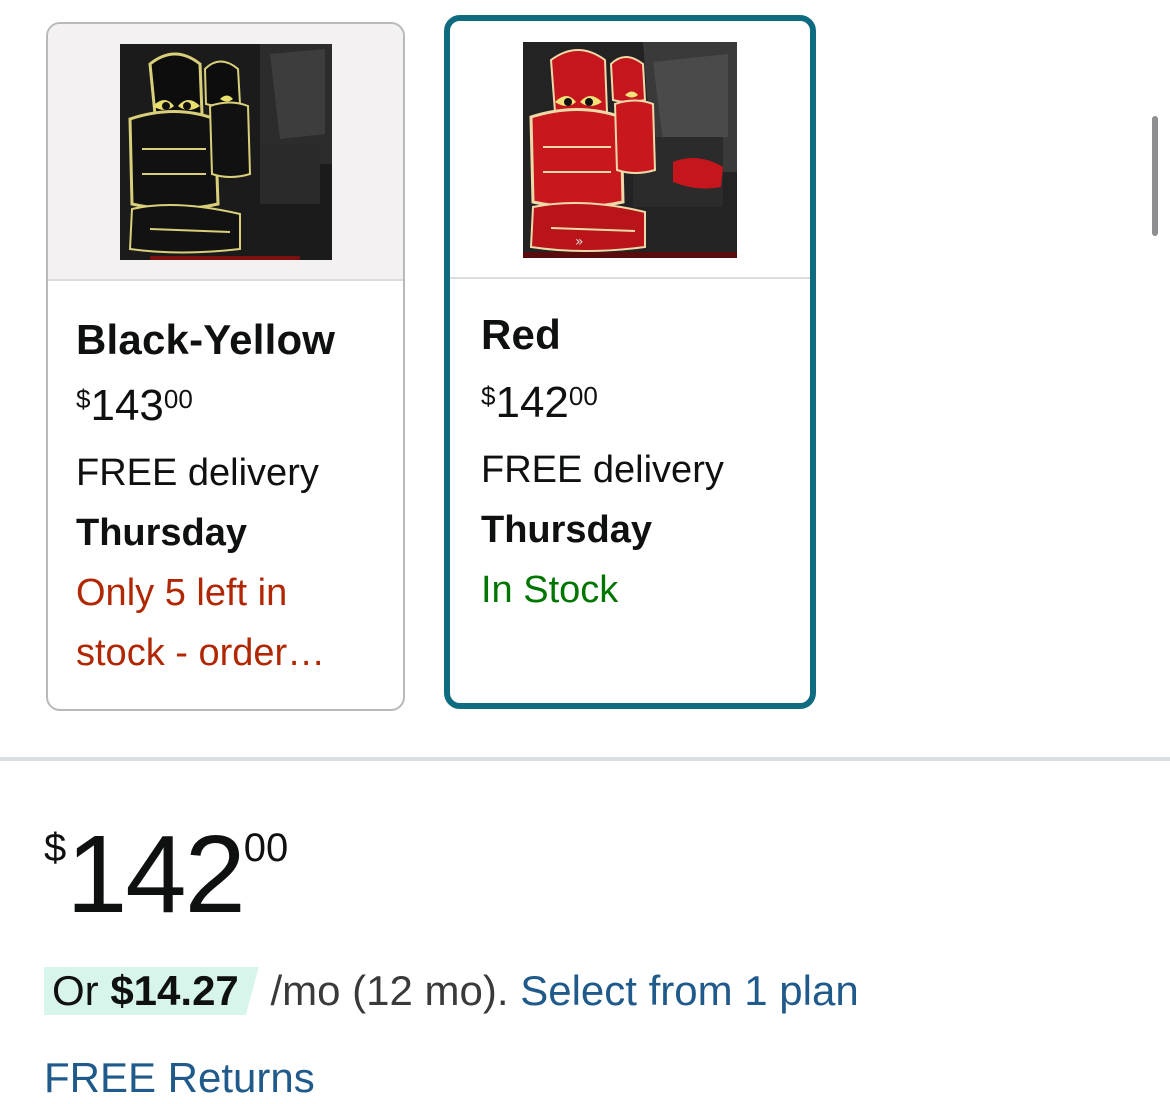 The width and height of the screenshot is (1170, 1104). What do you see at coordinates (550, 590) in the screenshot?
I see `stock-status: In Stock` at bounding box center [550, 590].